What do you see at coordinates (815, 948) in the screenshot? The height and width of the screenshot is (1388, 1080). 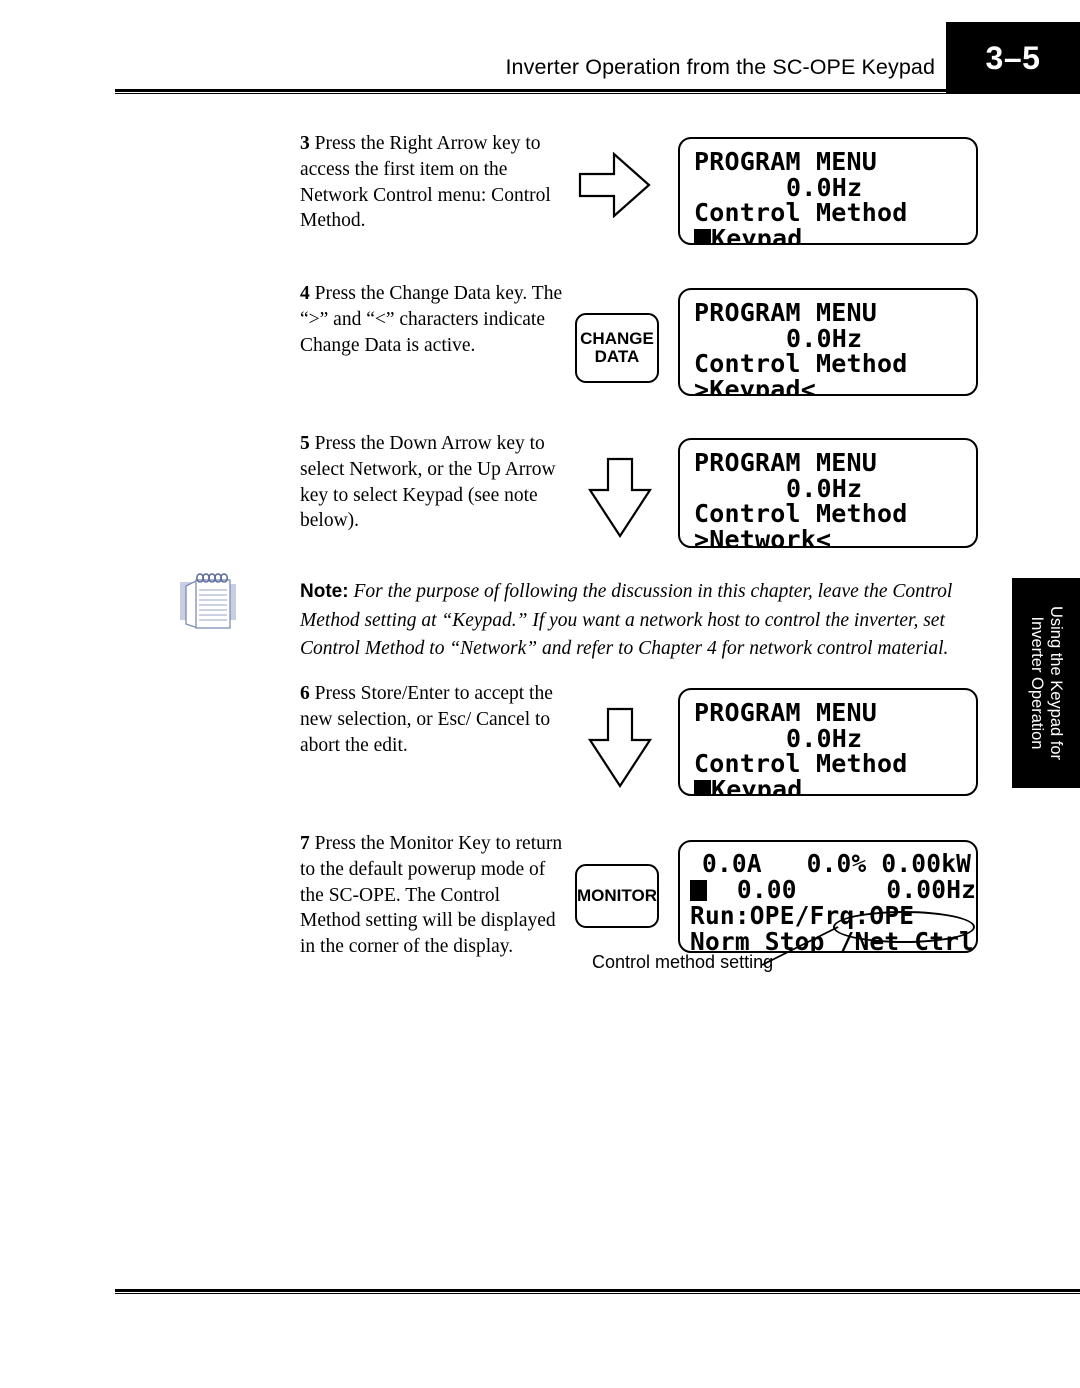 I see `callout-leader-line` at bounding box center [815, 948].